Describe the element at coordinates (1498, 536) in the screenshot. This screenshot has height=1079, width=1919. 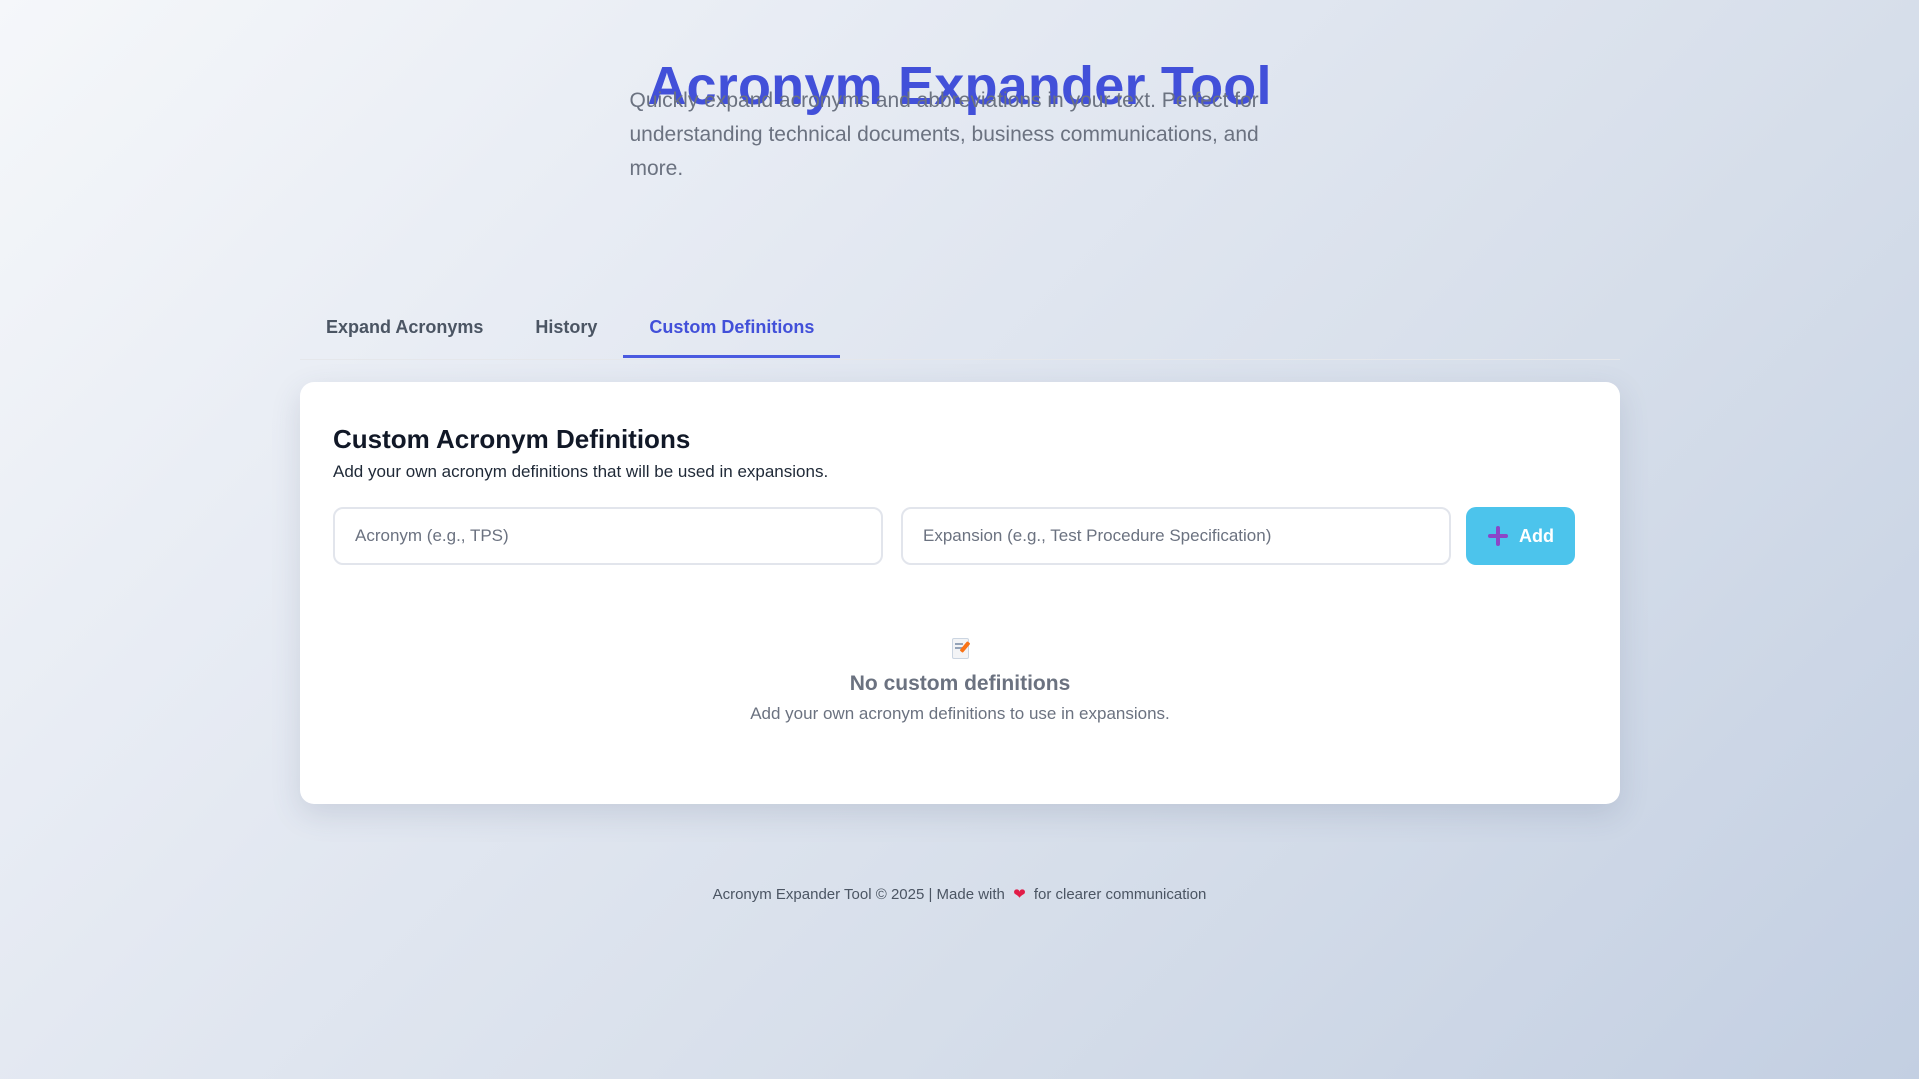
I see `plus-icon` at that location.